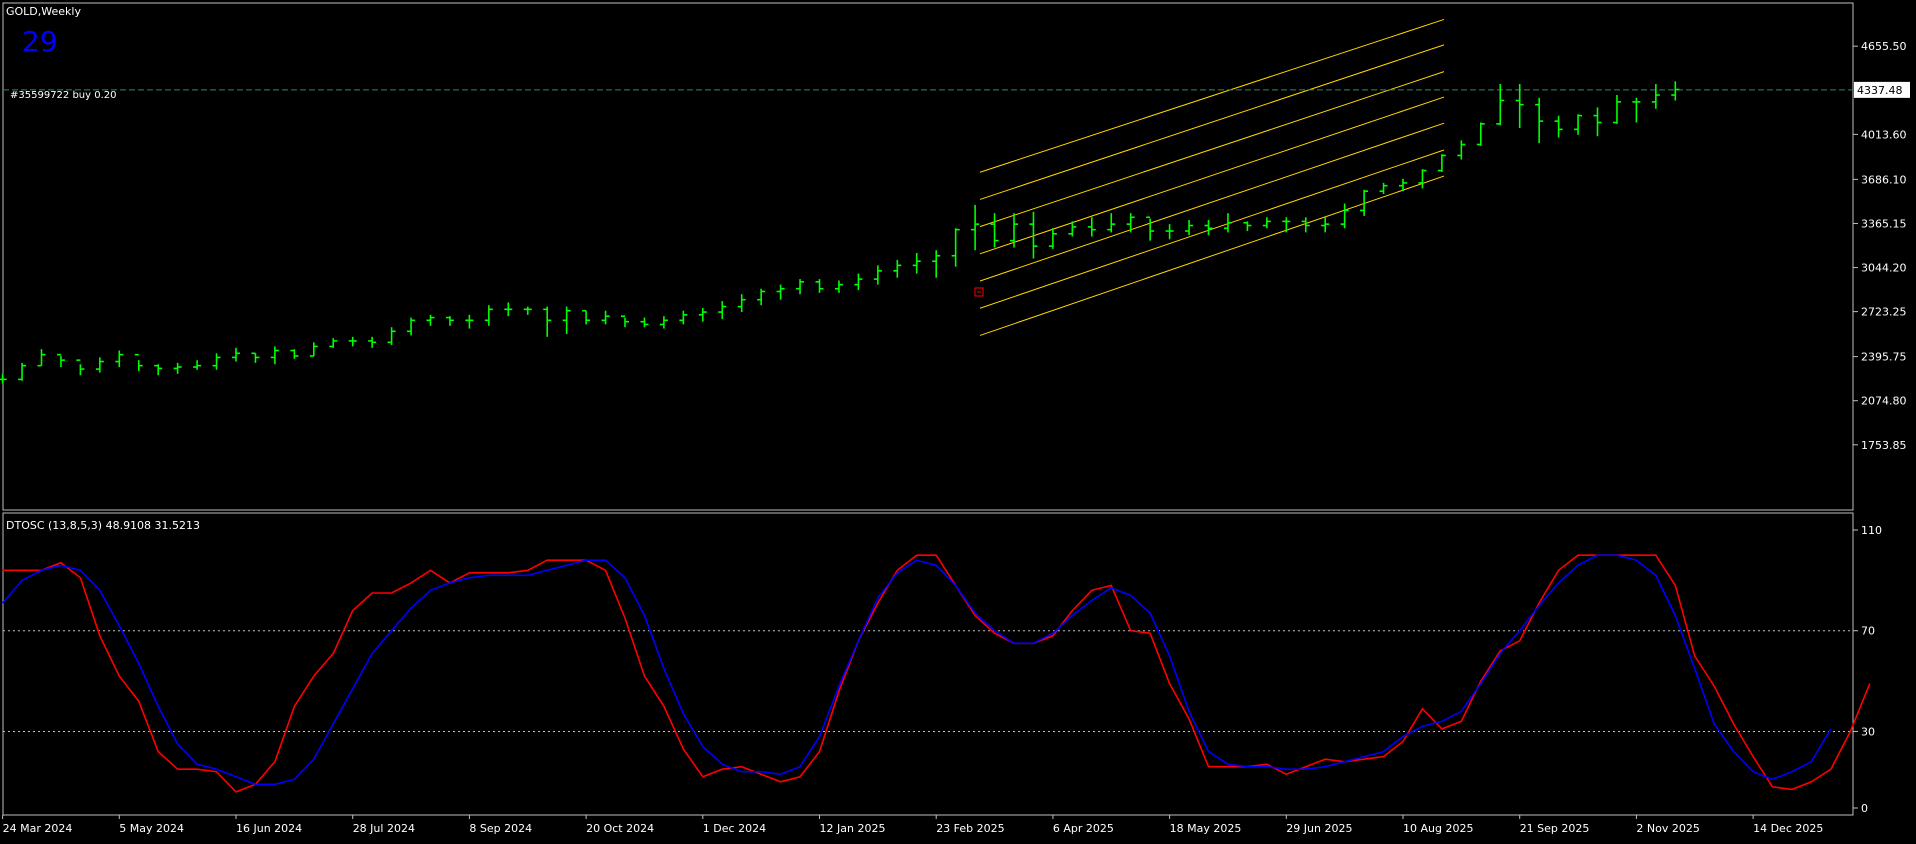  What do you see at coordinates (1884, 312) in the screenshot?
I see `price-tick-label: 2723.25` at bounding box center [1884, 312].